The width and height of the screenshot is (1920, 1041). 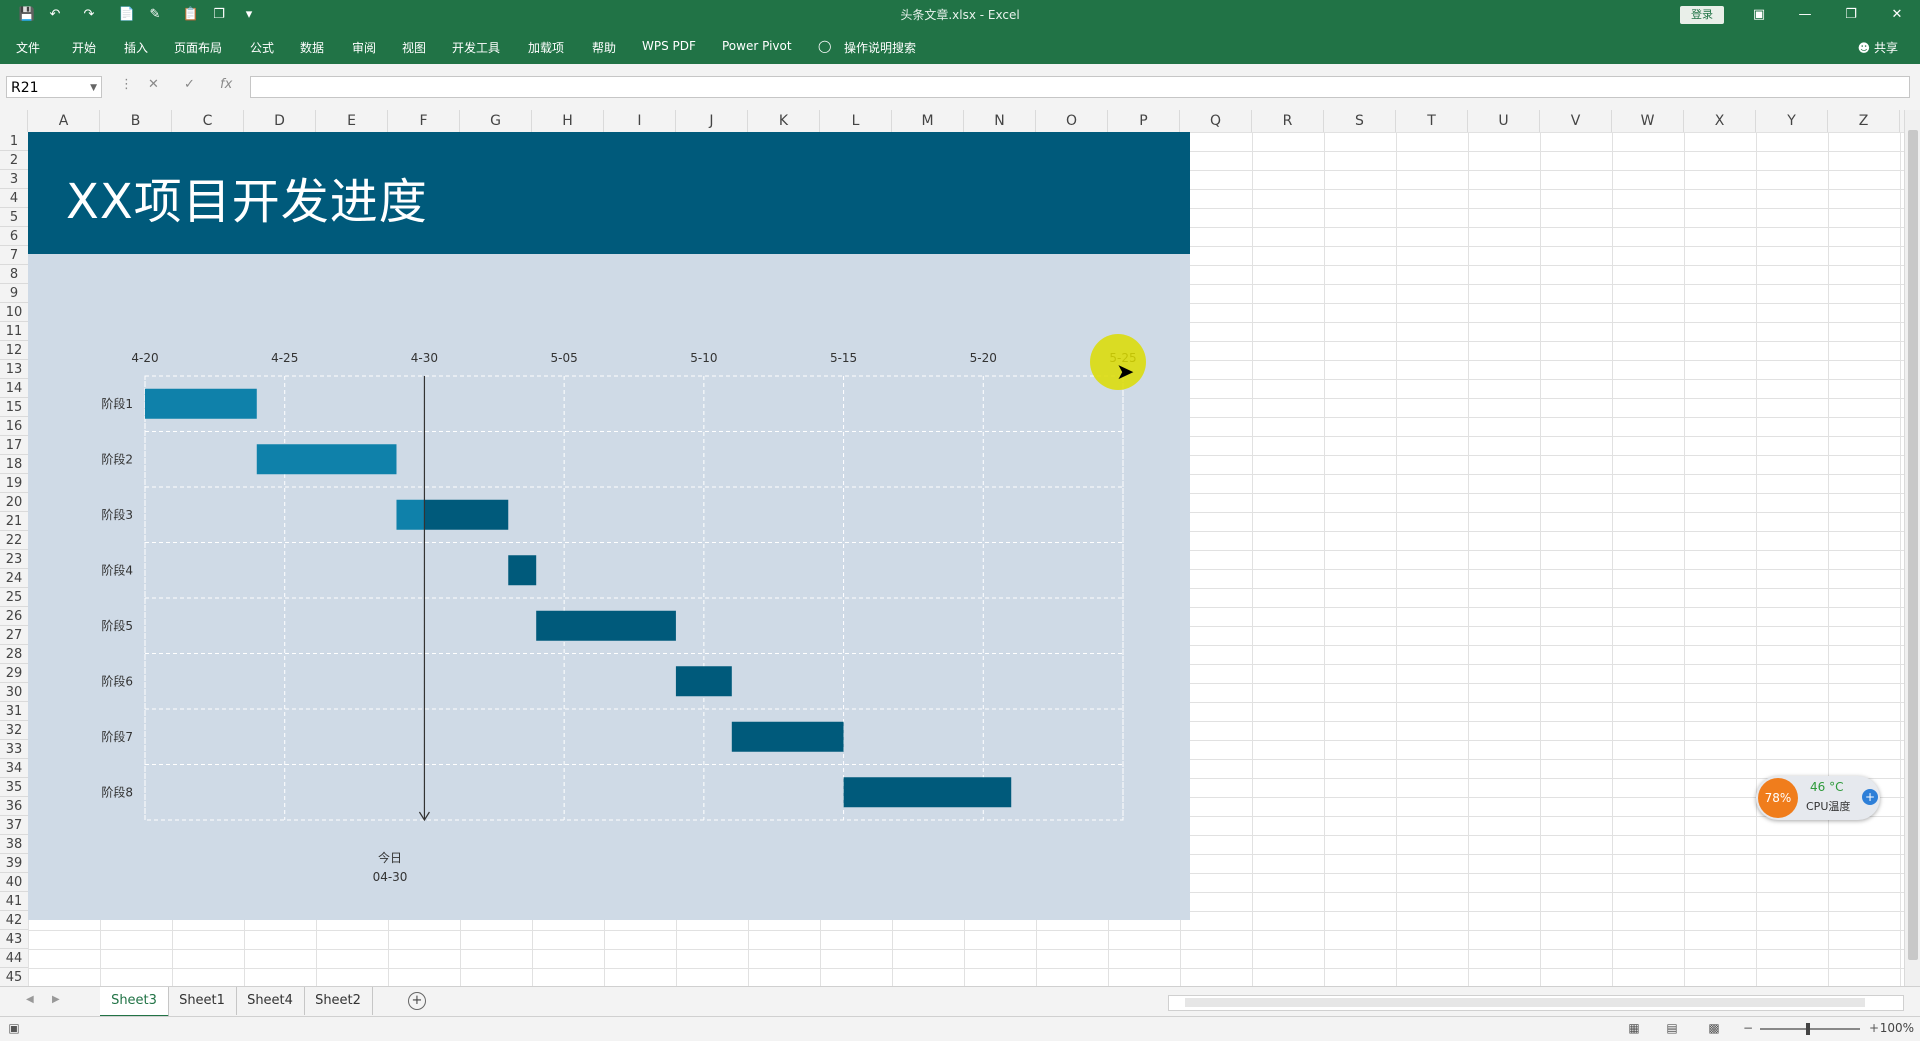 What do you see at coordinates (1851, 15) in the screenshot?
I see `restore-icon: ❐` at bounding box center [1851, 15].